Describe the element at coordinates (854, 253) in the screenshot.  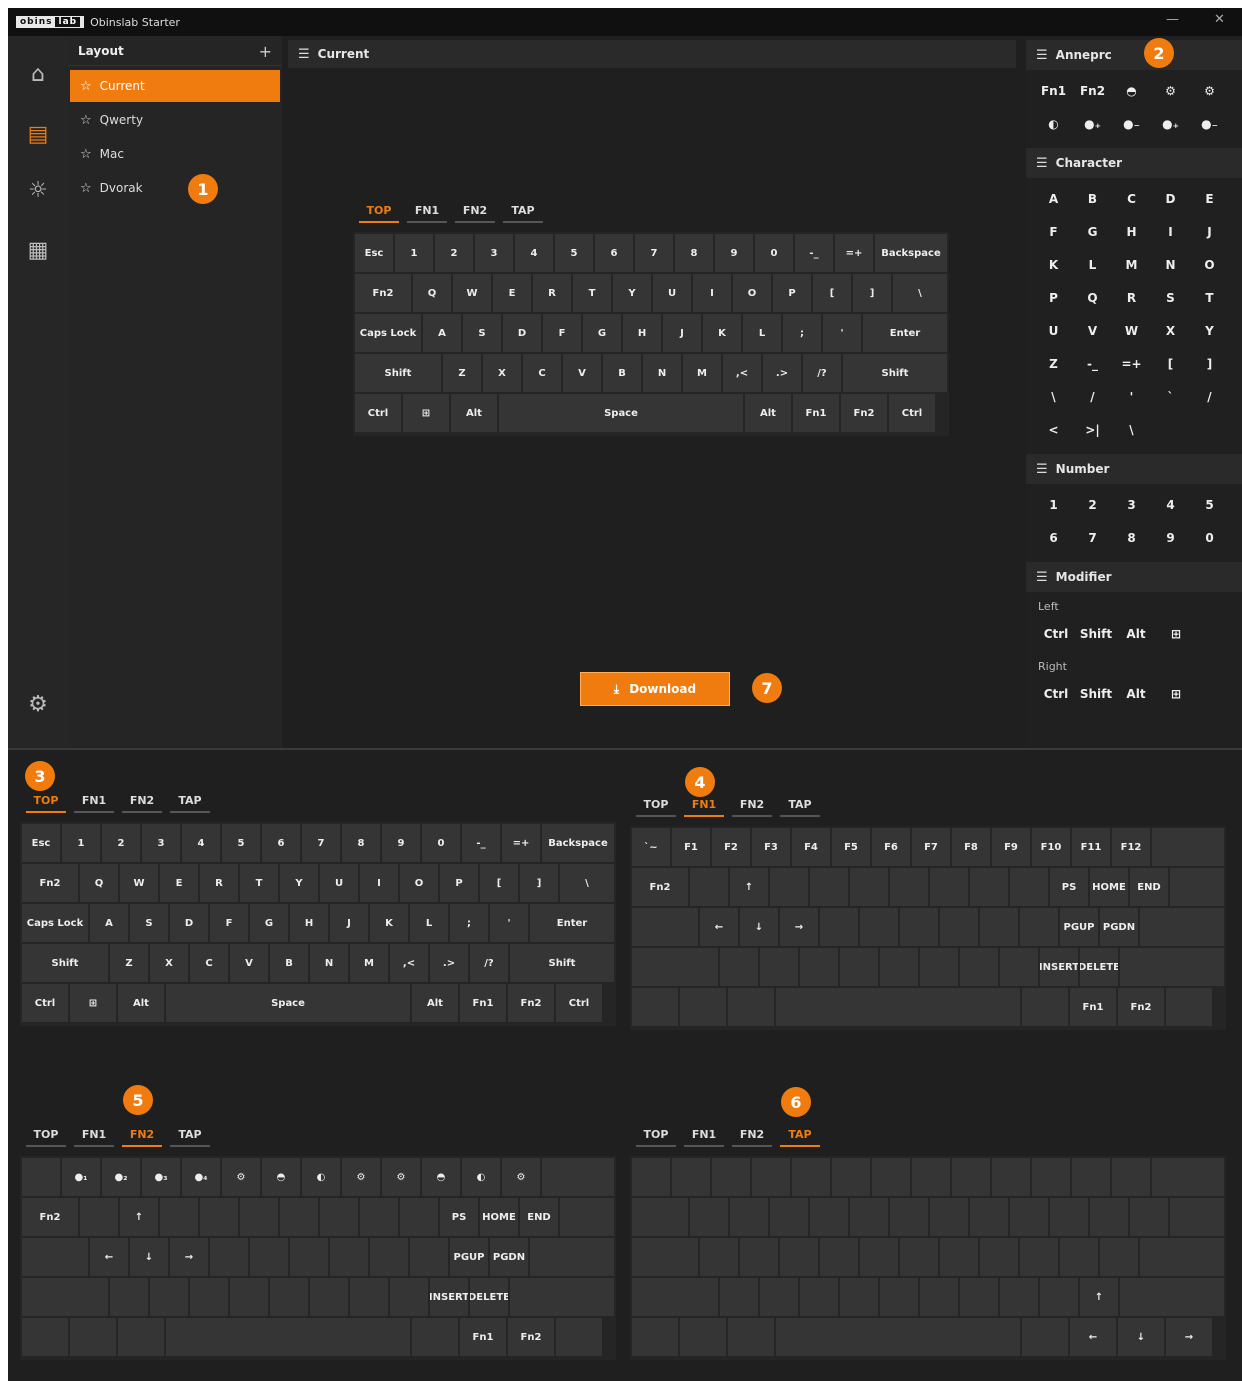
I see `key: =+` at that location.